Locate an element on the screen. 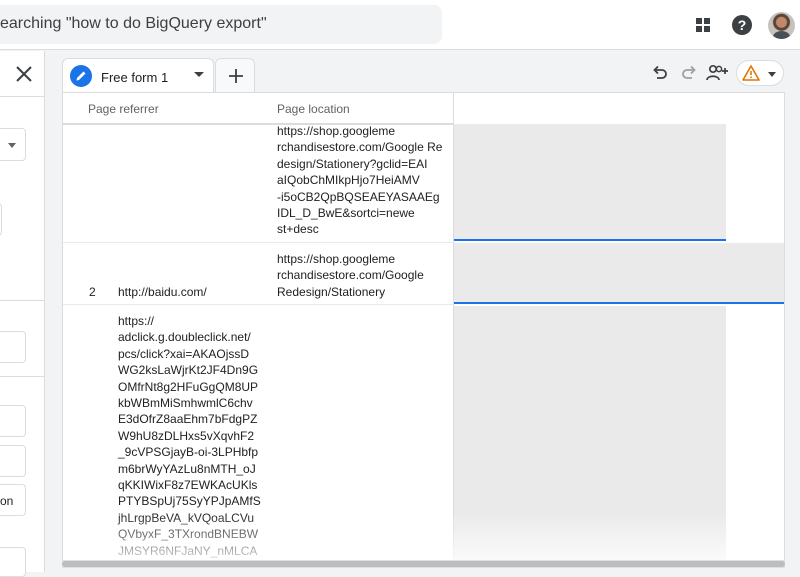 The width and height of the screenshot is (800, 577). tab-free-form-1: Free form 1 is located at coordinates (138, 75).